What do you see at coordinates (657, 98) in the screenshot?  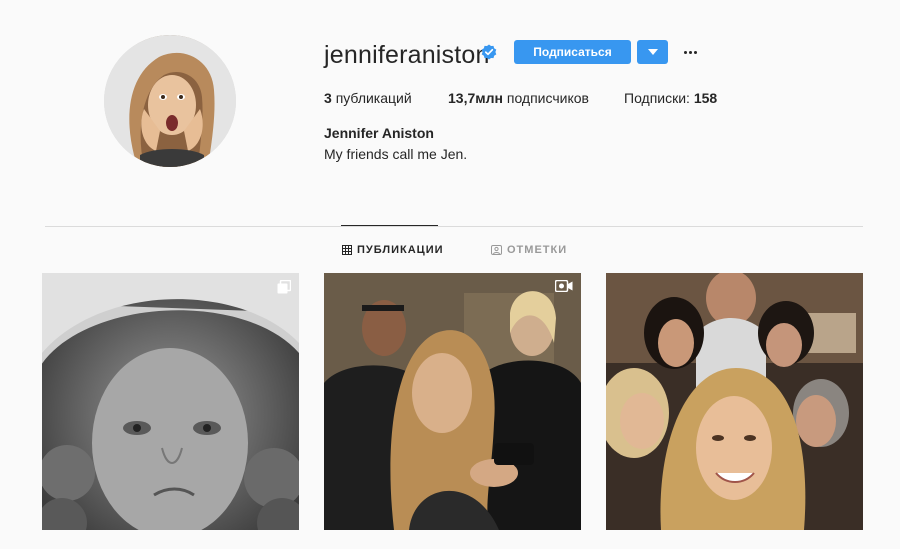 I see `following-label: Подписки:` at bounding box center [657, 98].